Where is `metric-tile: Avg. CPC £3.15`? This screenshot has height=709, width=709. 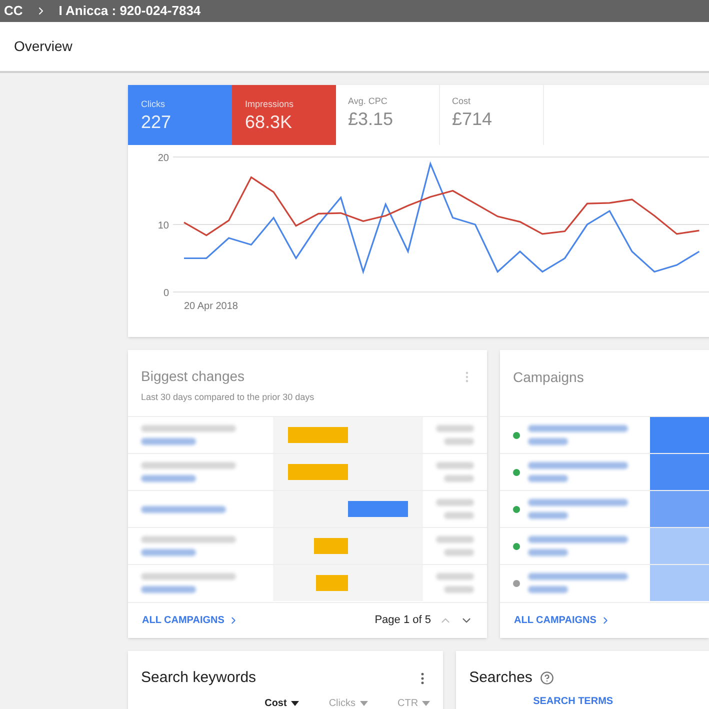 metric-tile: Avg. CPC £3.15 is located at coordinates (388, 115).